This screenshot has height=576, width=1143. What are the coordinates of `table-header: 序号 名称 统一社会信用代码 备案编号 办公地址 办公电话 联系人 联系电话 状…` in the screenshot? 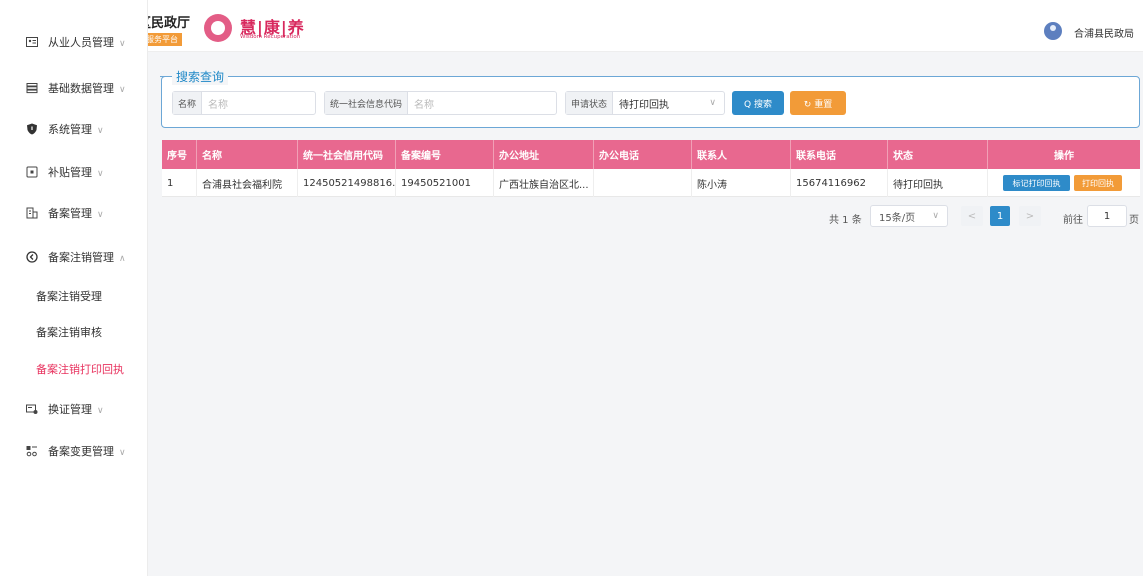 It's located at (651, 154).